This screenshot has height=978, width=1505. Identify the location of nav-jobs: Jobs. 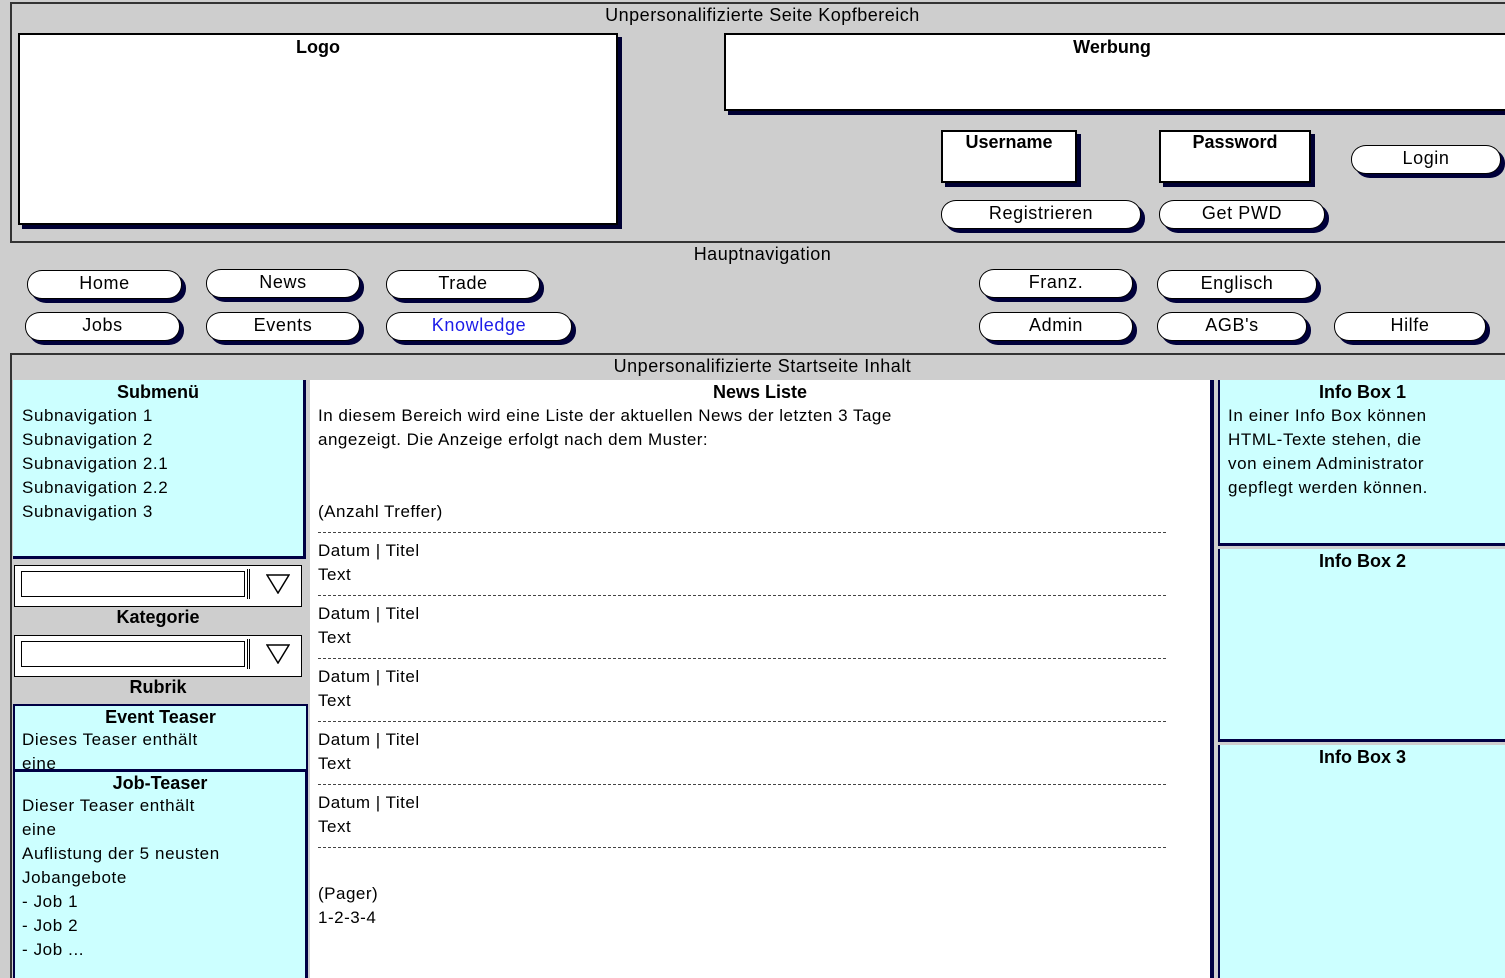
(102, 326).